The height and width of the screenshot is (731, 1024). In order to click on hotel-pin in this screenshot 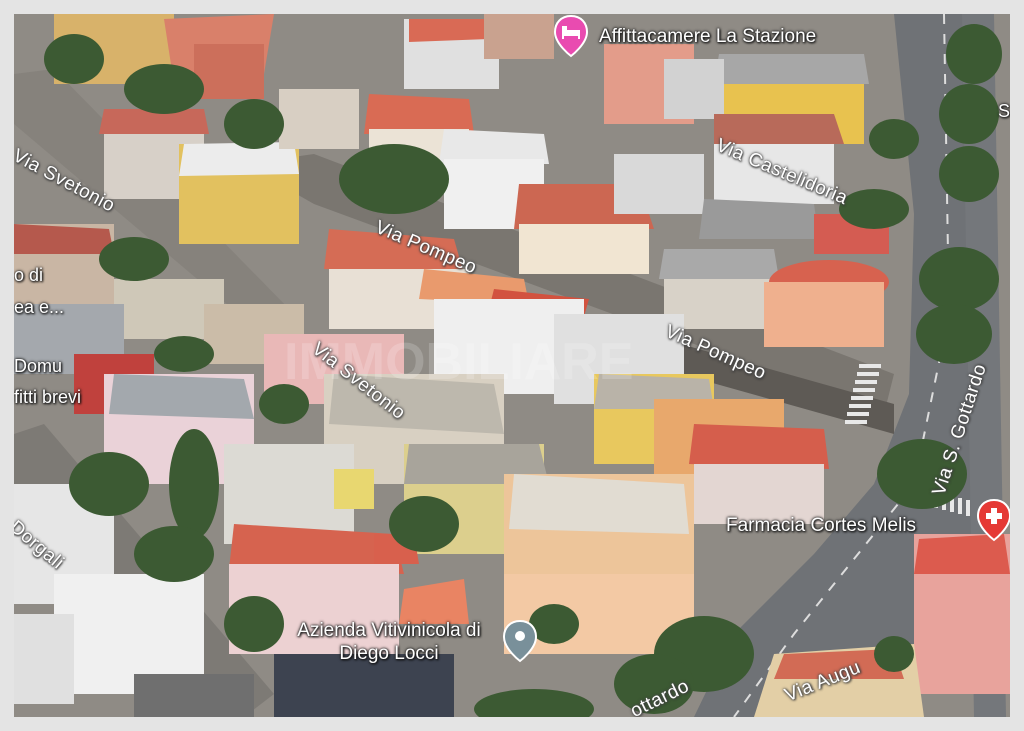, I will do `click(571, 36)`.